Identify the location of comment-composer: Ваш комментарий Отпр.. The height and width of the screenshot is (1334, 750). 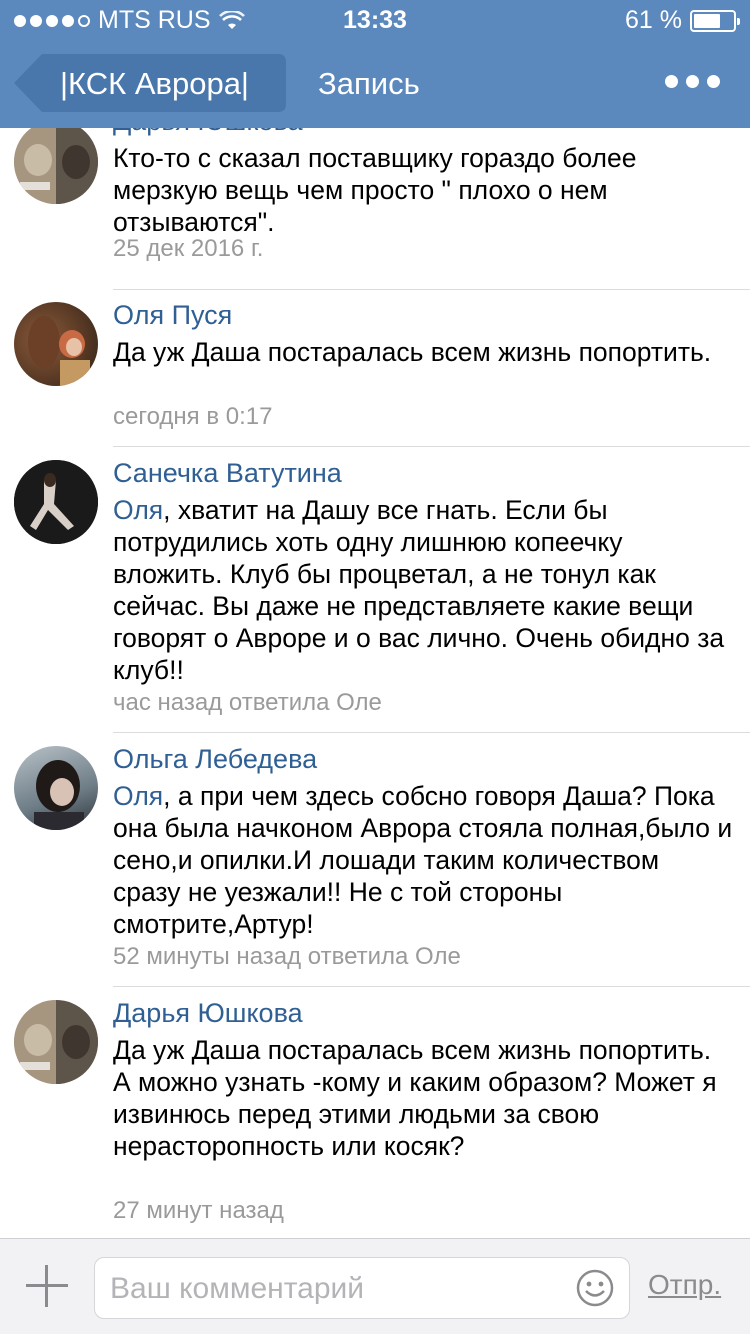
(375, 1286).